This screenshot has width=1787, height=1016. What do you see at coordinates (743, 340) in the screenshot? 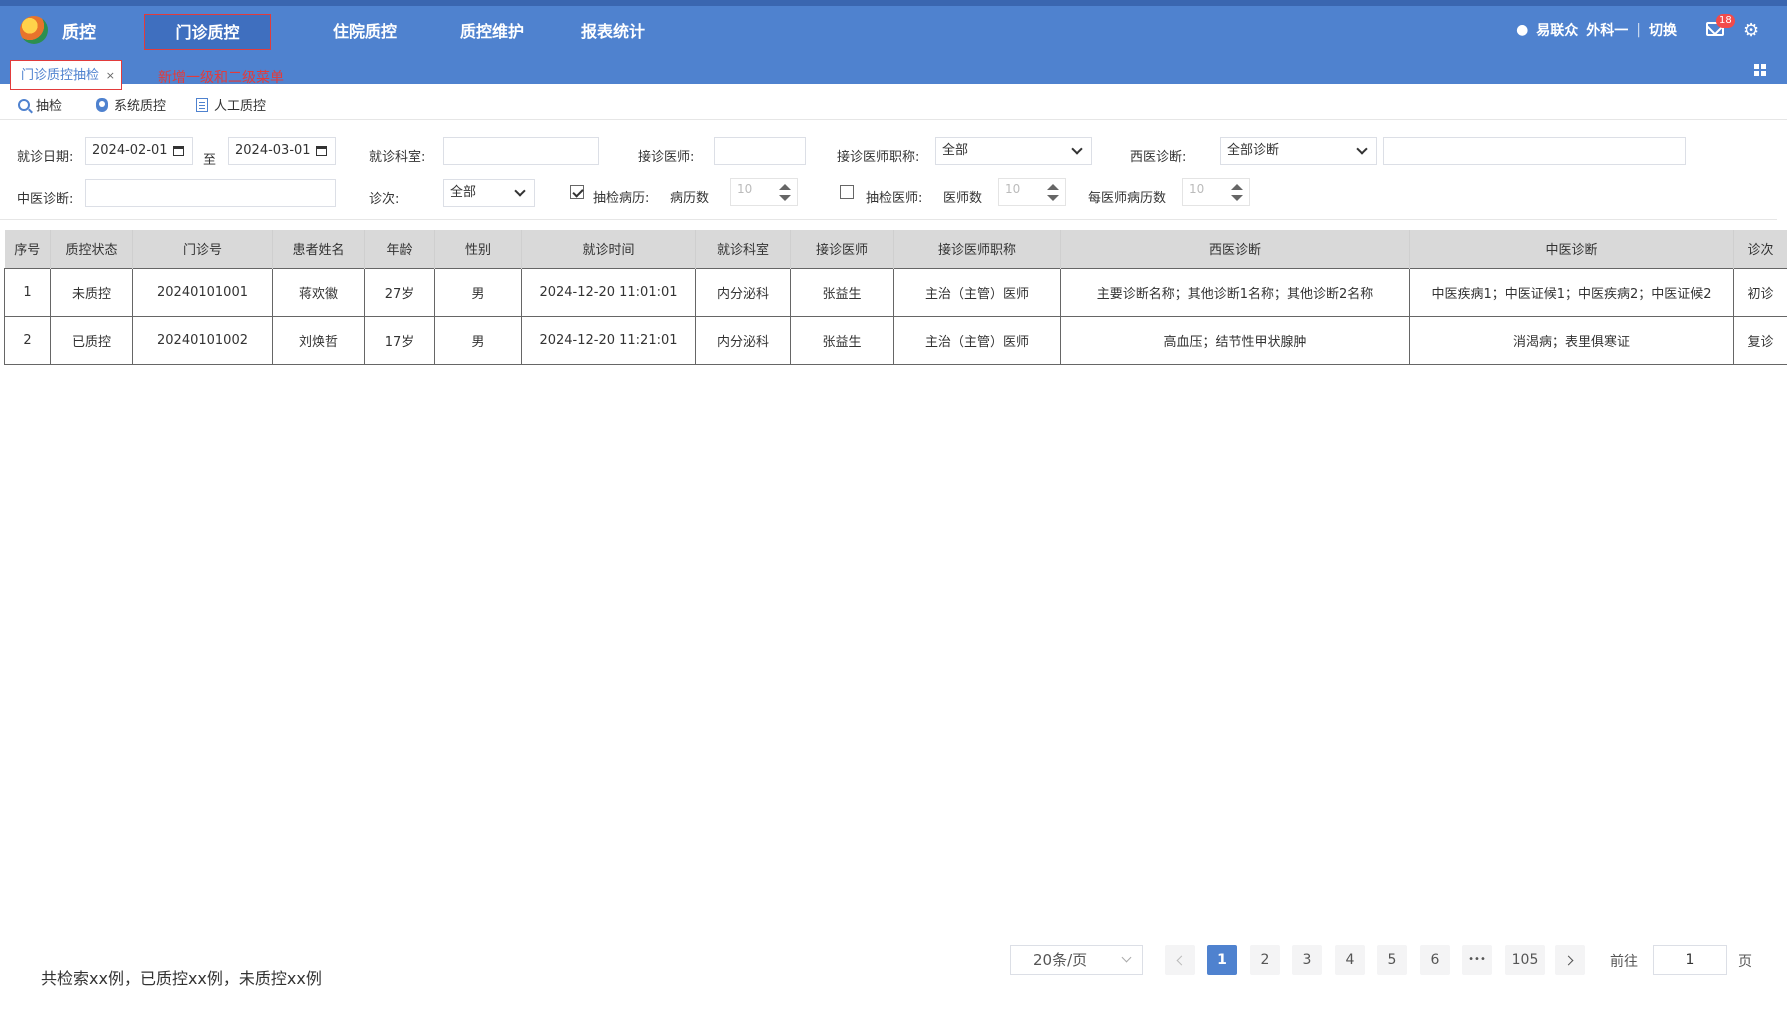
I see `table-cell: 内分泌科` at bounding box center [743, 340].